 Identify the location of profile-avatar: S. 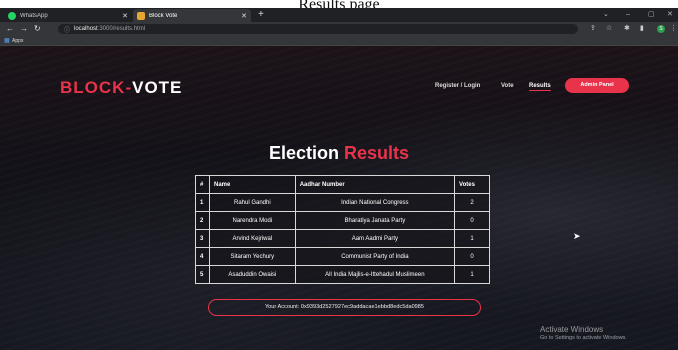
(661, 29).